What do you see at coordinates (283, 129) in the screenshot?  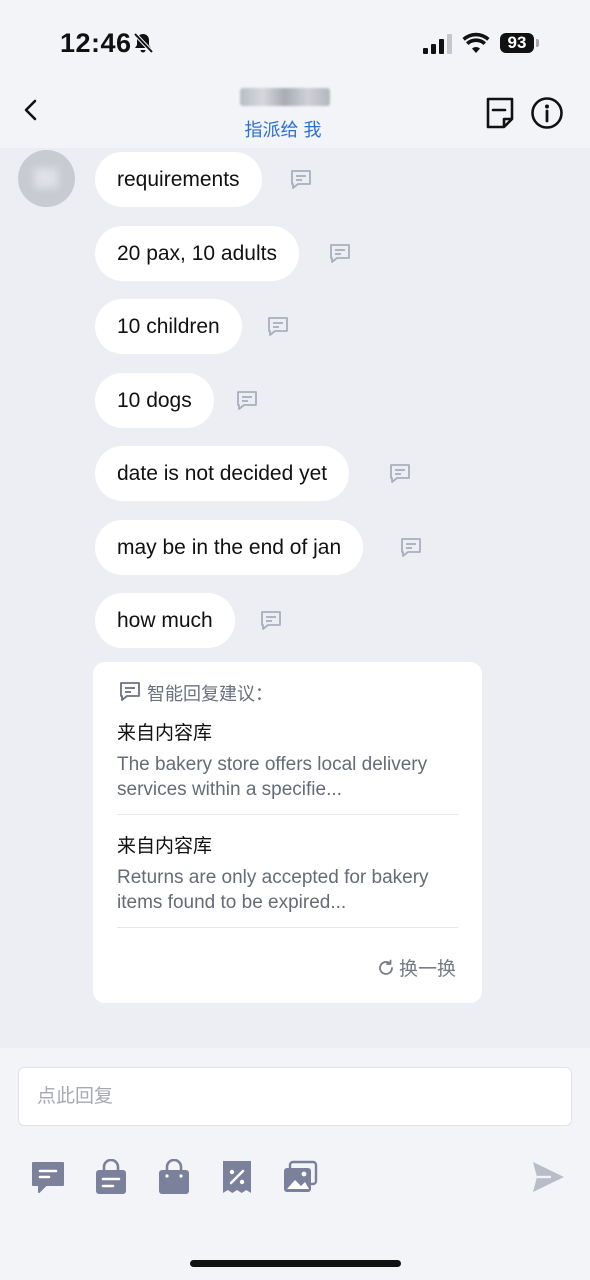 I see `assign-label: 指派给 我` at bounding box center [283, 129].